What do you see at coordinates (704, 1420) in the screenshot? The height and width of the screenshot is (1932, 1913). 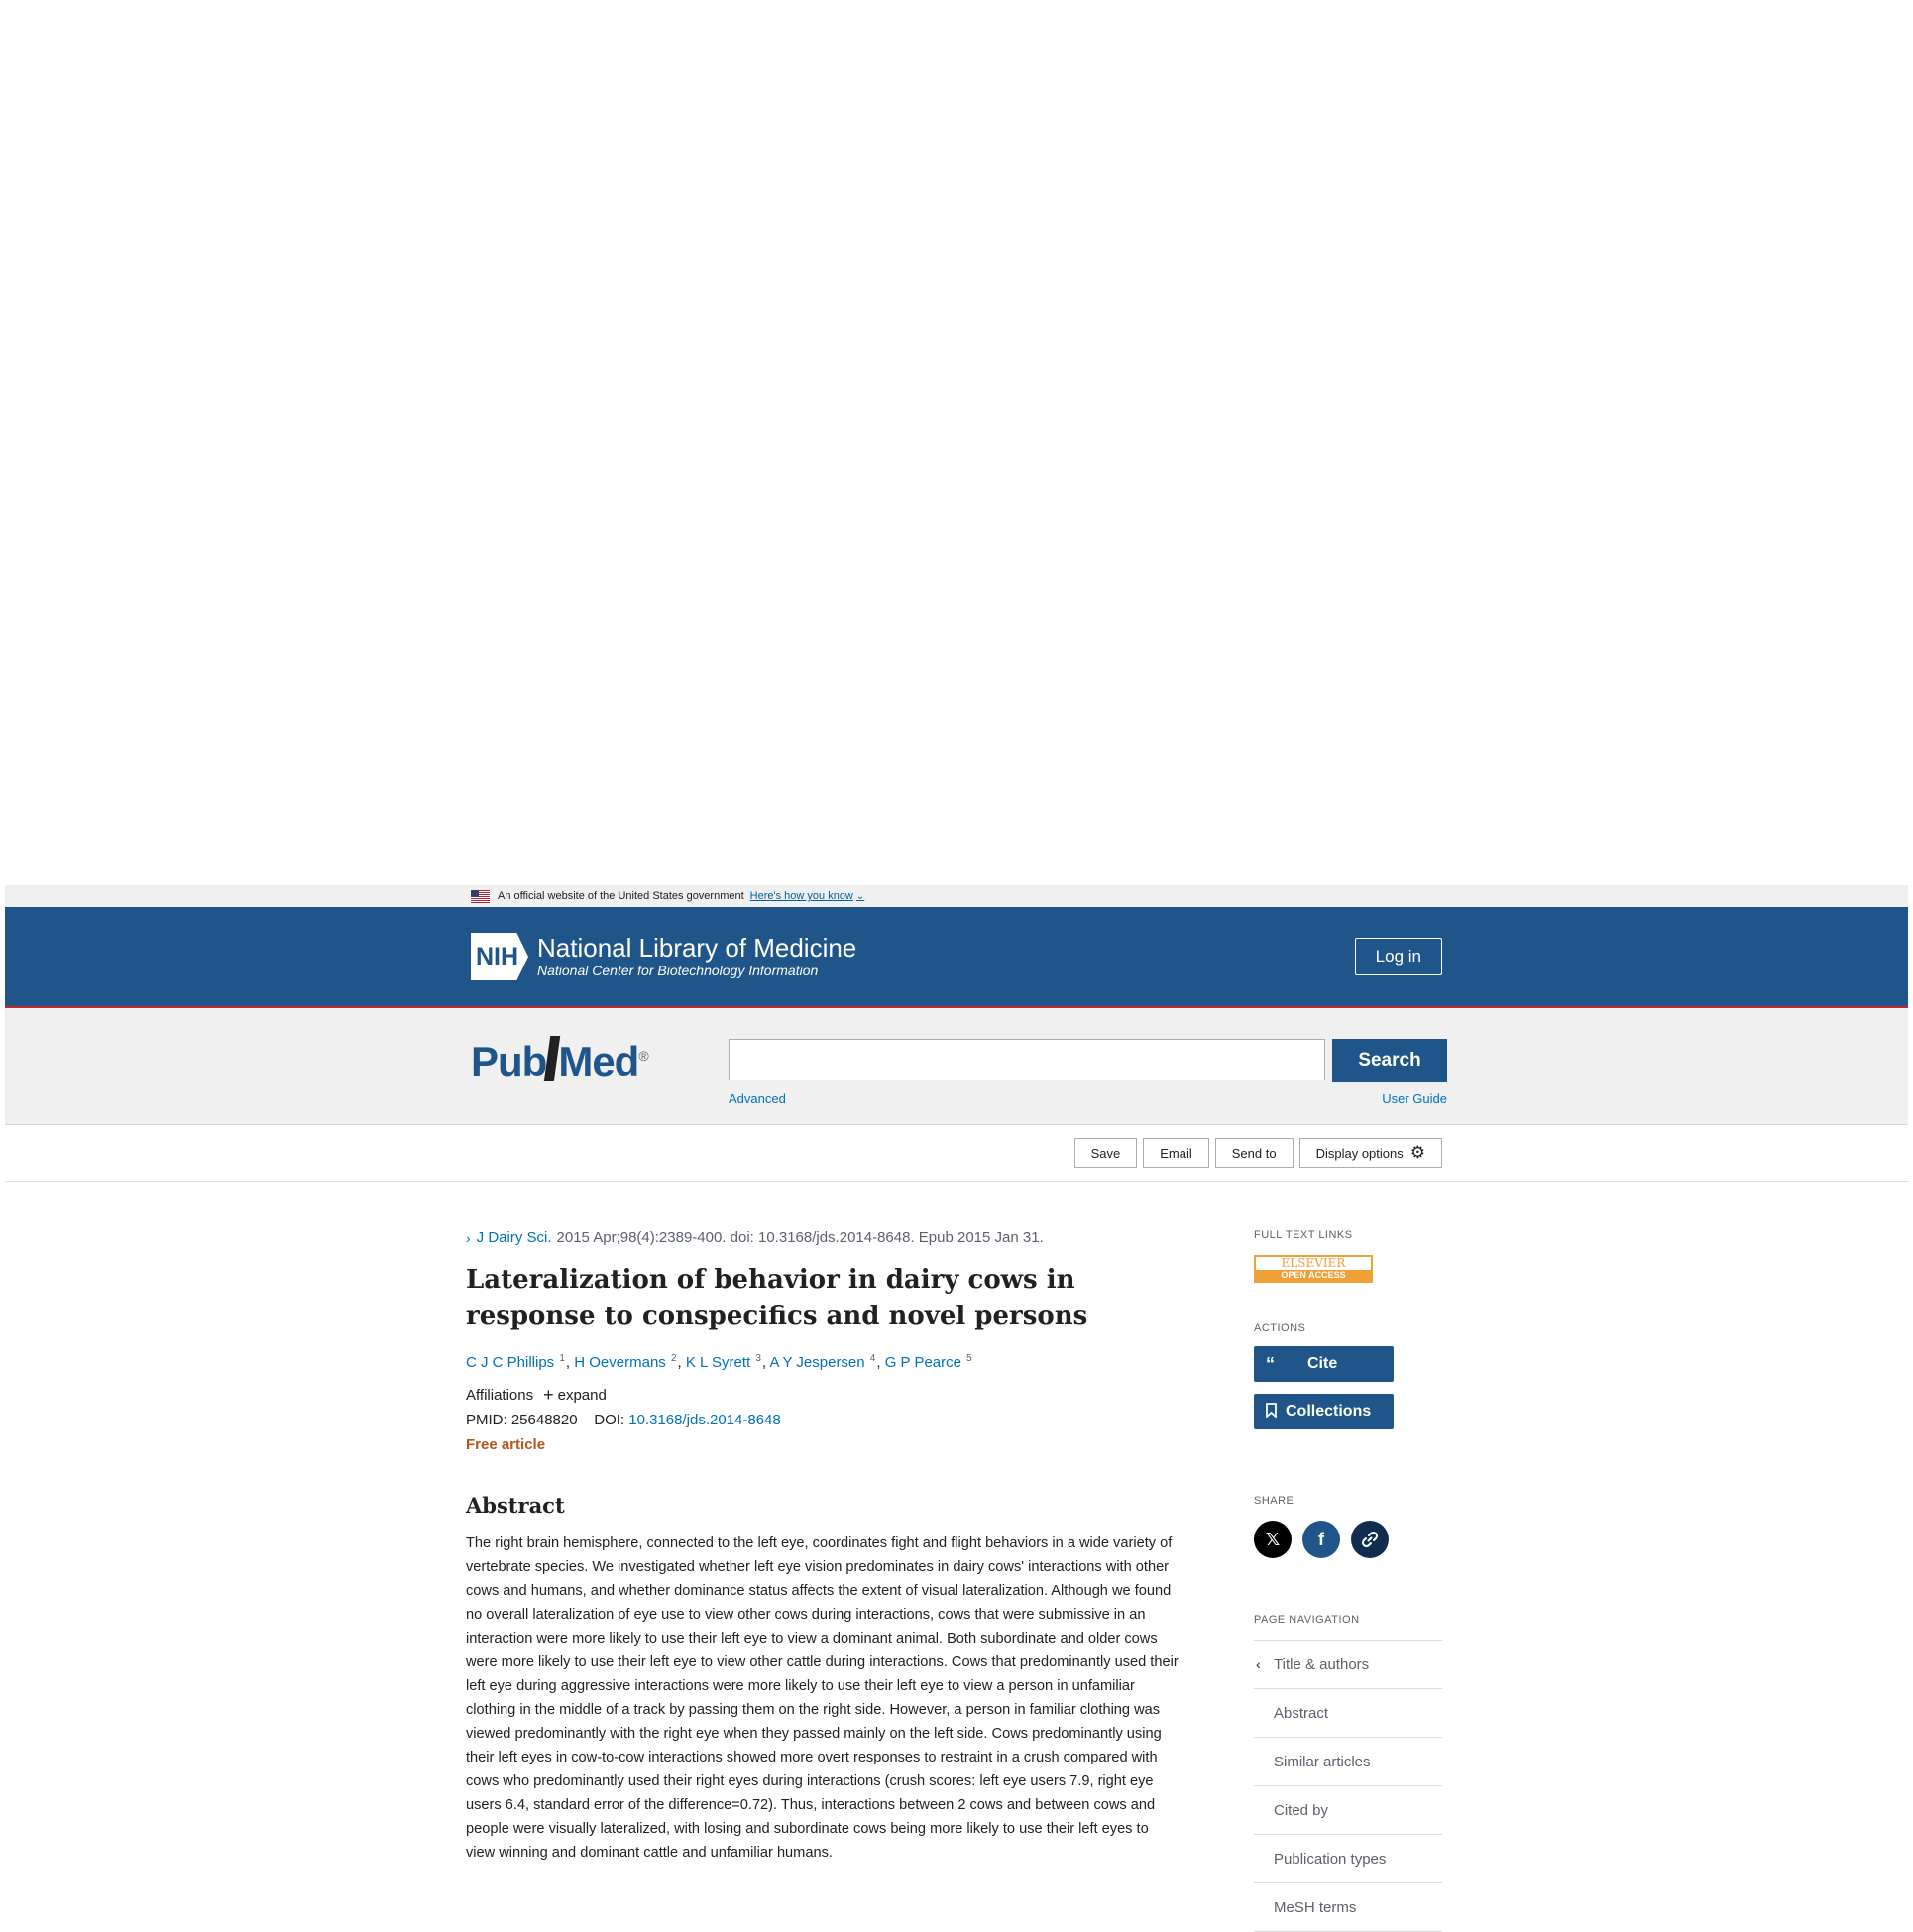 I see `doi-link: 10.3168/jds.2014-8648` at bounding box center [704, 1420].